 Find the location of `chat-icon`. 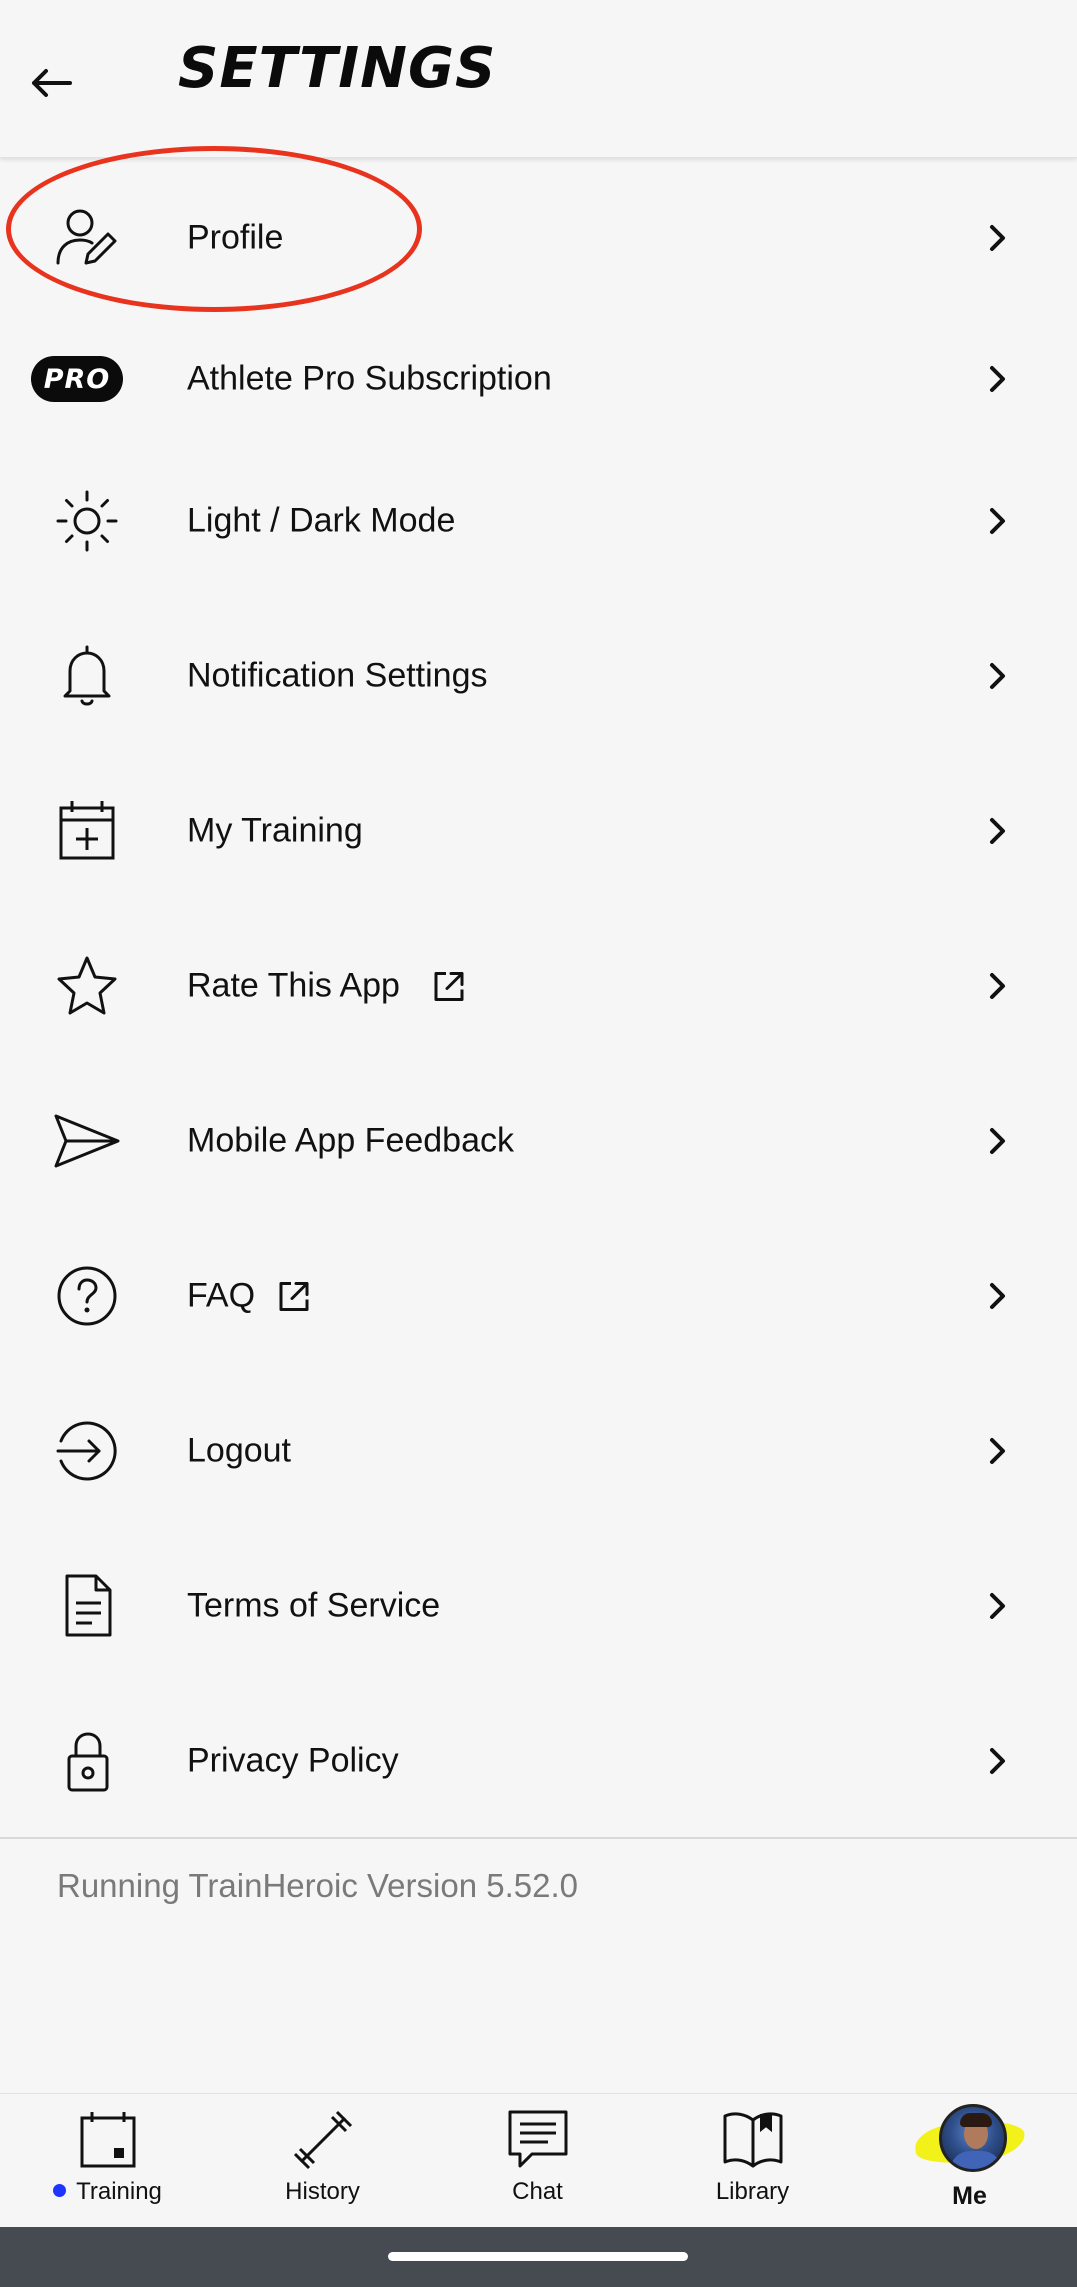

chat-icon is located at coordinates (537, 2139).